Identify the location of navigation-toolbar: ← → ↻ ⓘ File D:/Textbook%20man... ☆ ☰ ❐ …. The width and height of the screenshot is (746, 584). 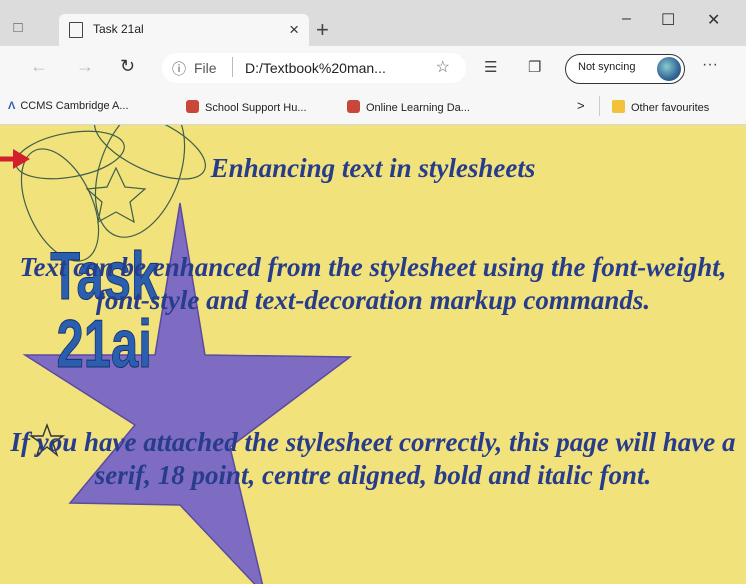
(373, 68).